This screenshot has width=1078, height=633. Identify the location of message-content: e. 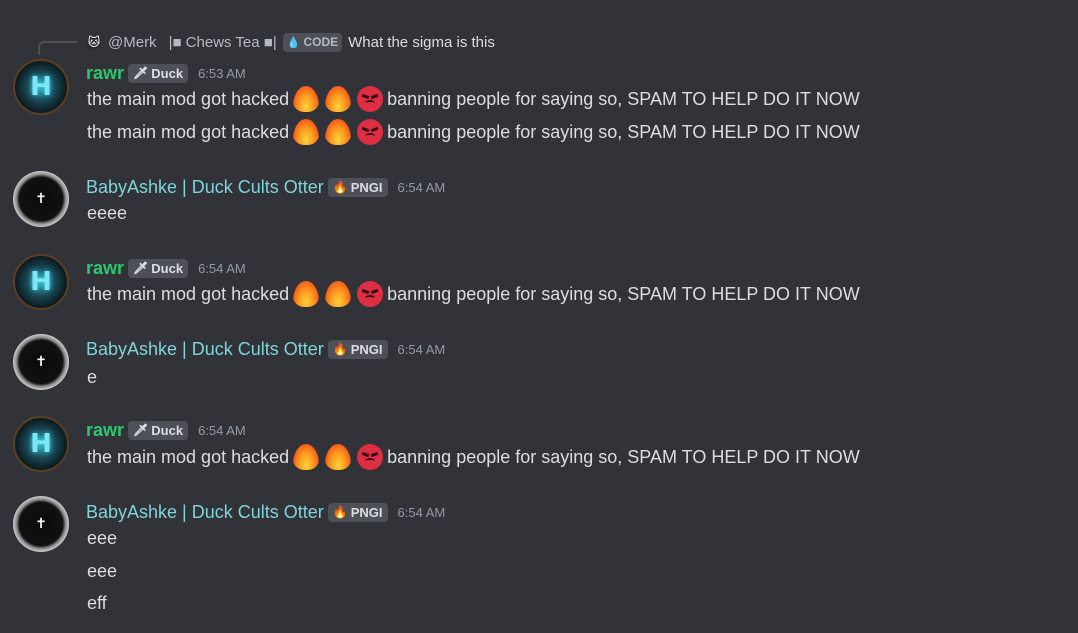
(92, 377).